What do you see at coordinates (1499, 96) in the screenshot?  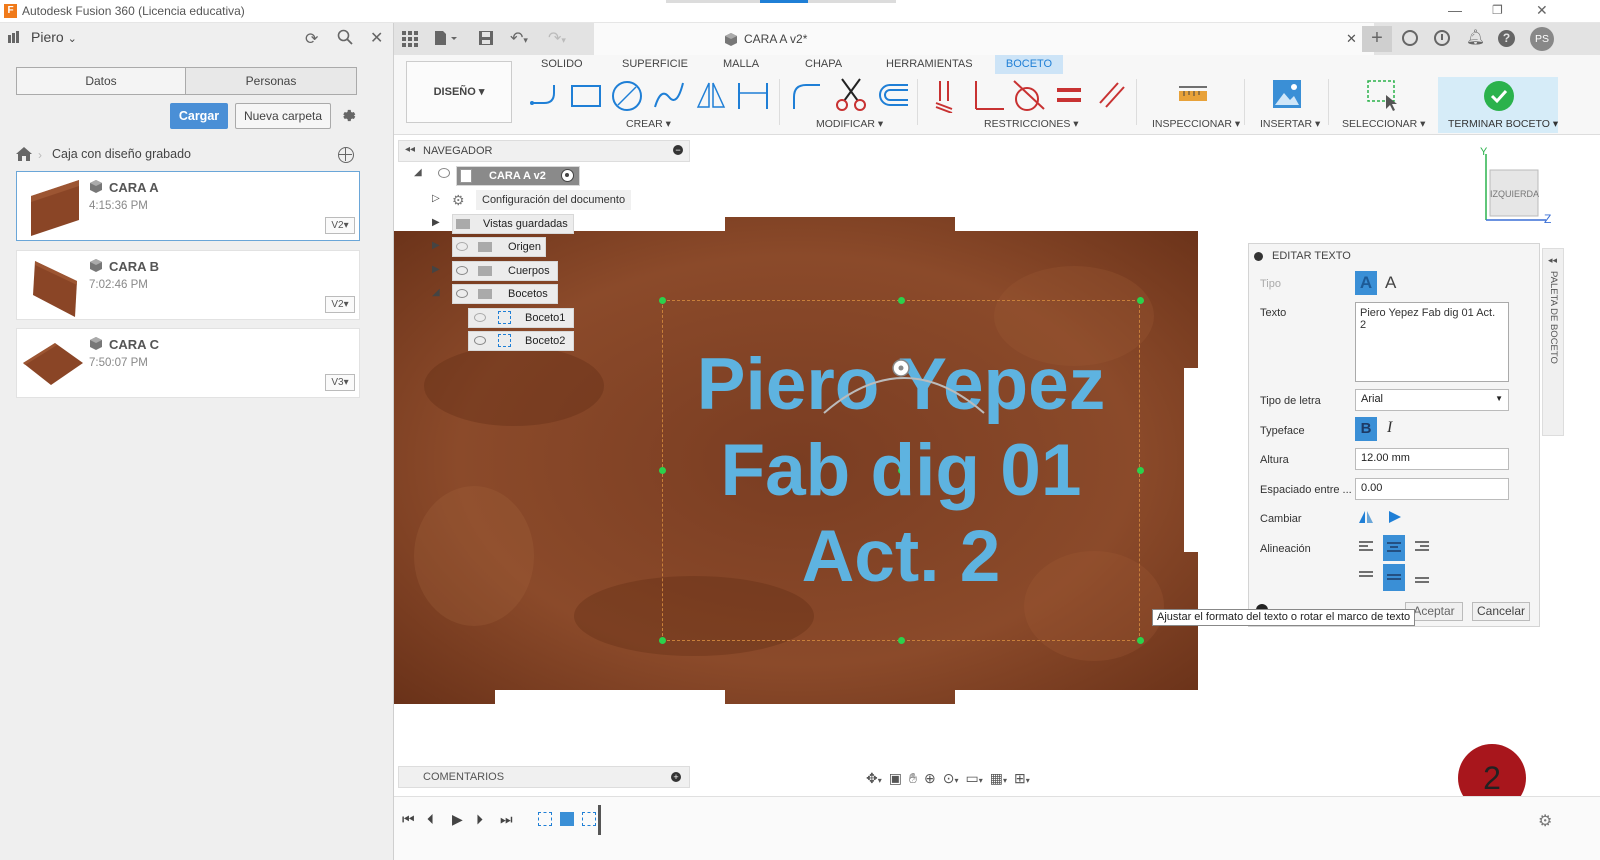 I see `finish-sketch-check-icon` at bounding box center [1499, 96].